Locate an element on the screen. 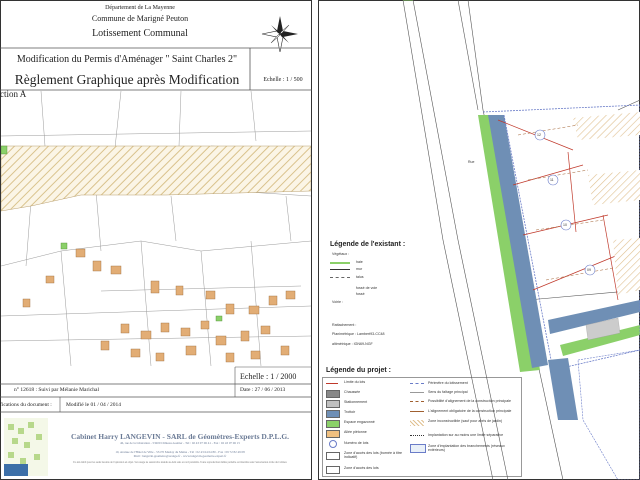 Image resolution: width=640 pixels, height=480 pixels. lot-limit-swatch is located at coordinates (332, 383).